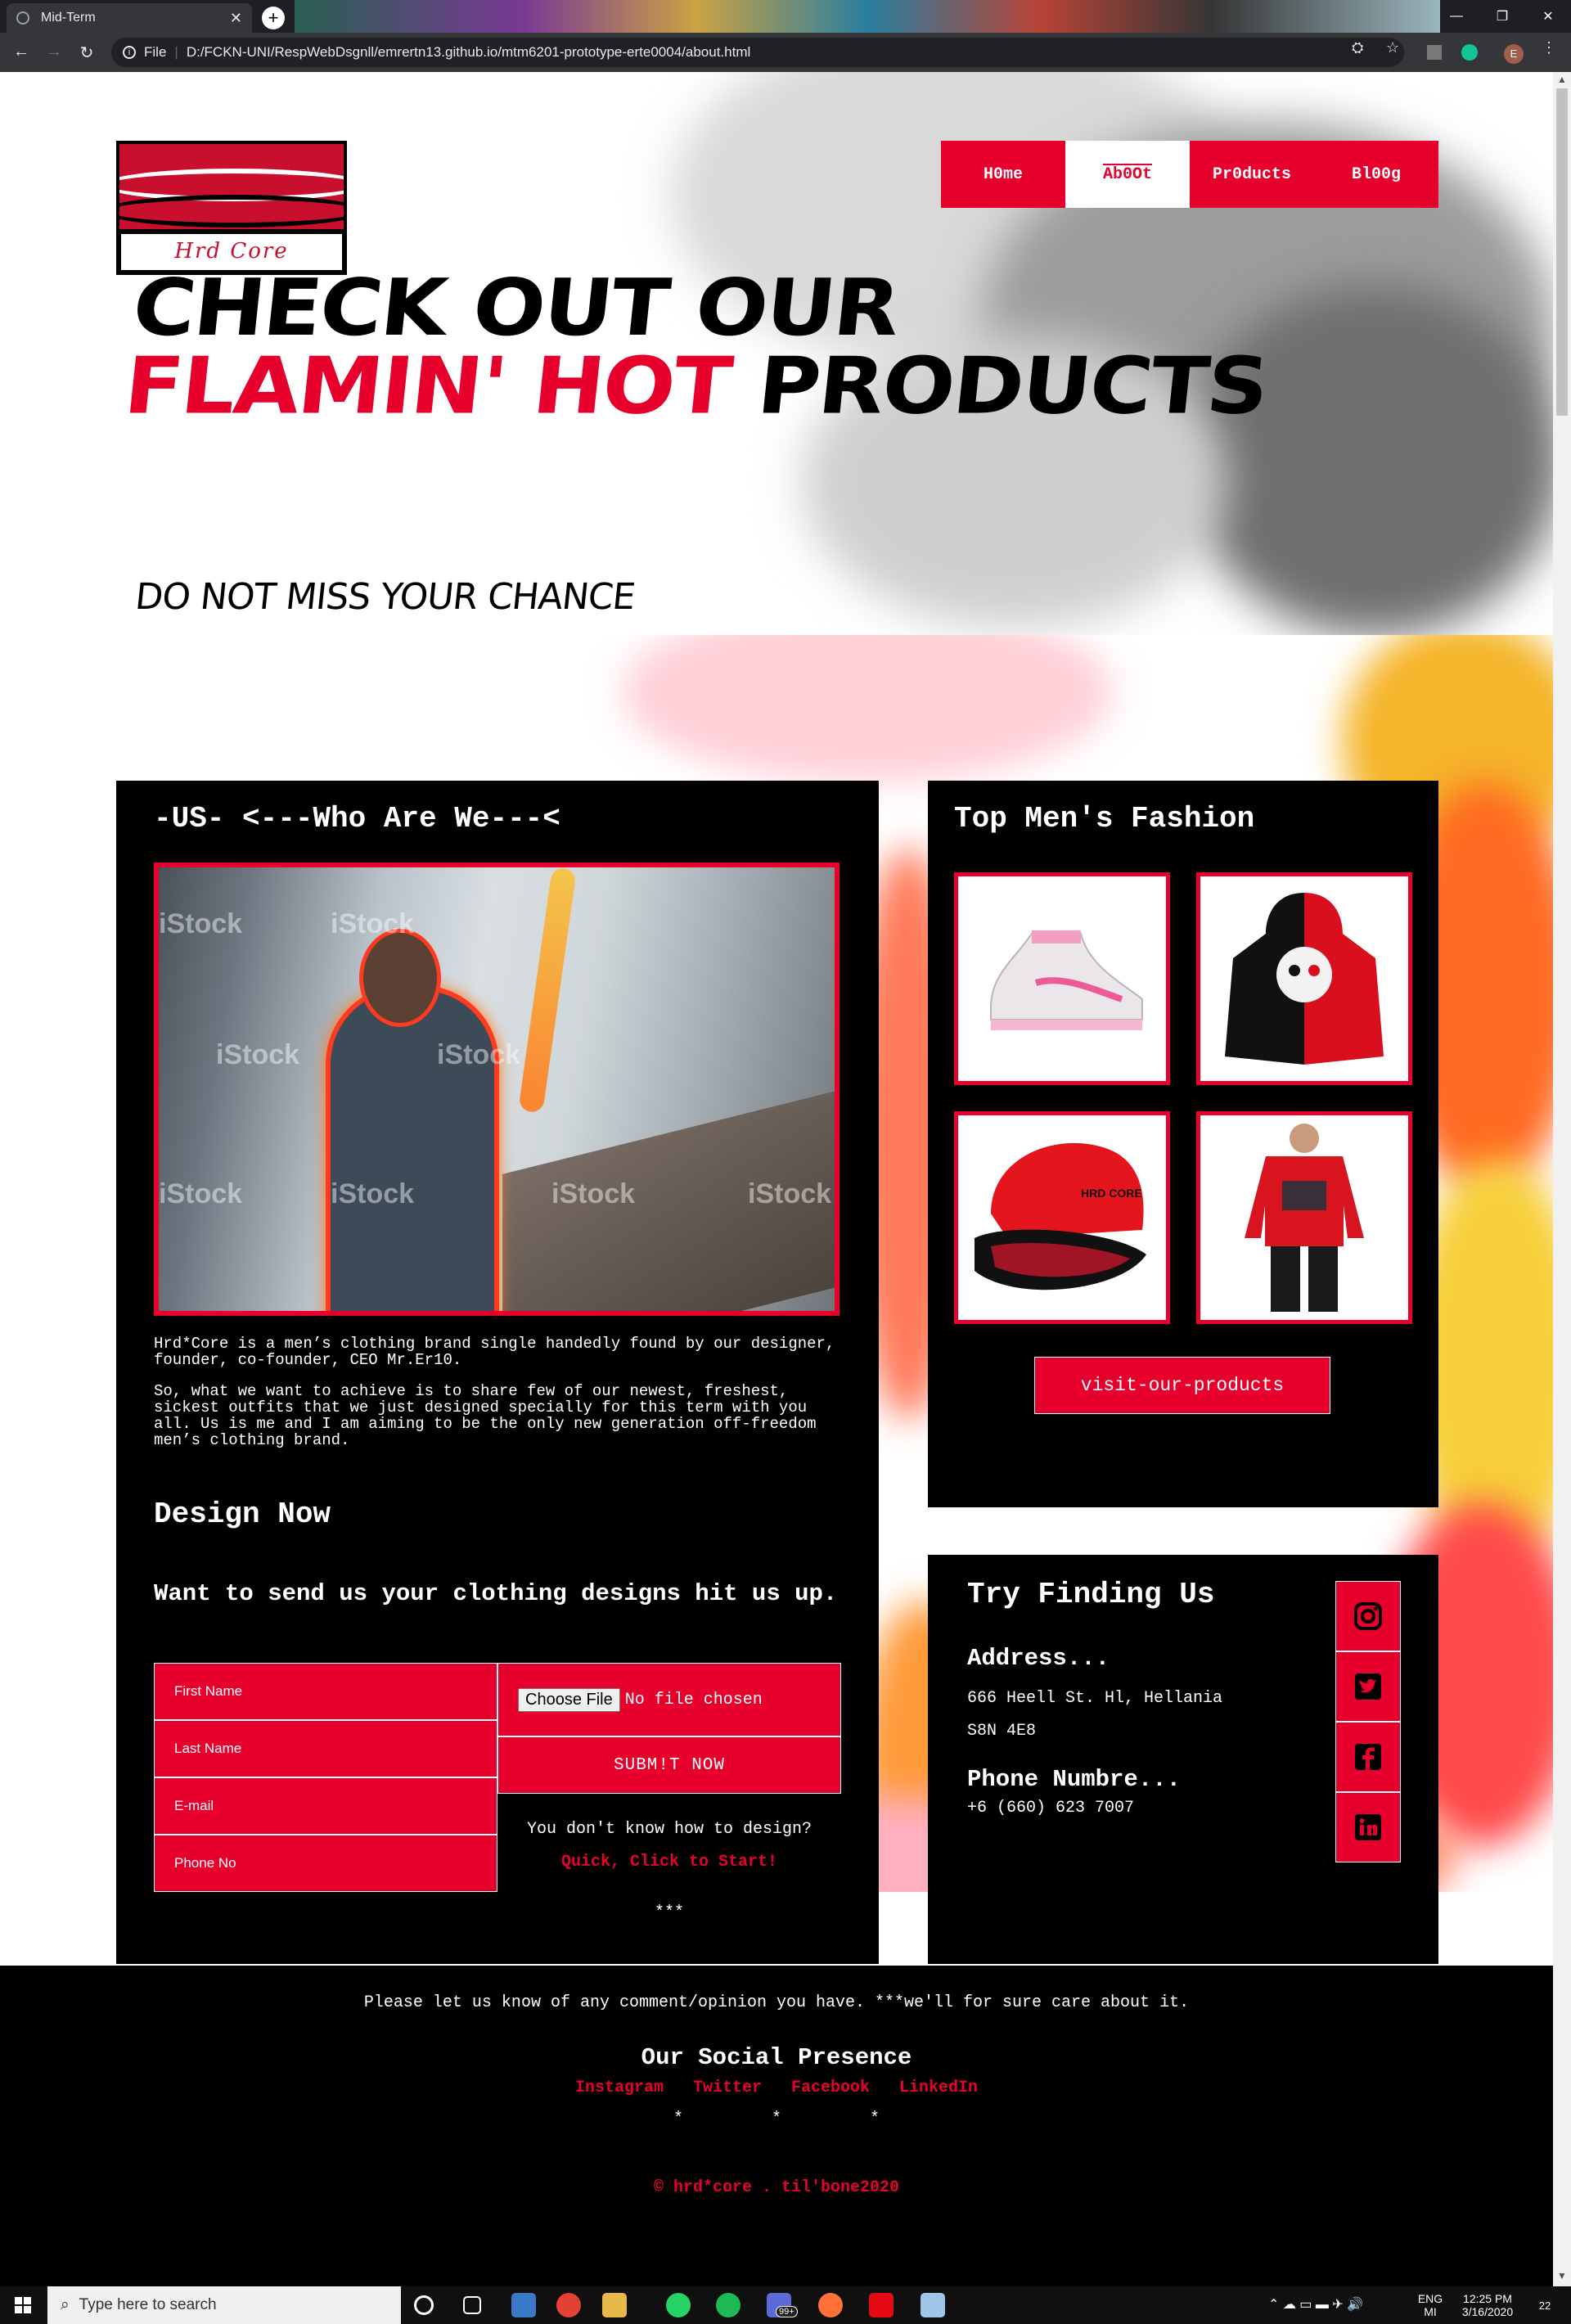 This screenshot has height=2324, width=1571. I want to click on language-indicator: ENG MI, so click(1430, 2305).